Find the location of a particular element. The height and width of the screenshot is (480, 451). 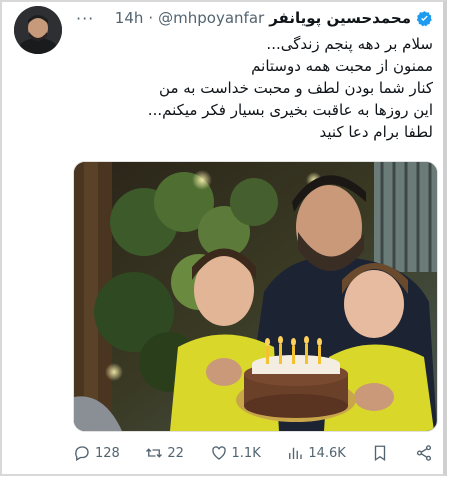

reply-button: 128 is located at coordinates (96, 453).